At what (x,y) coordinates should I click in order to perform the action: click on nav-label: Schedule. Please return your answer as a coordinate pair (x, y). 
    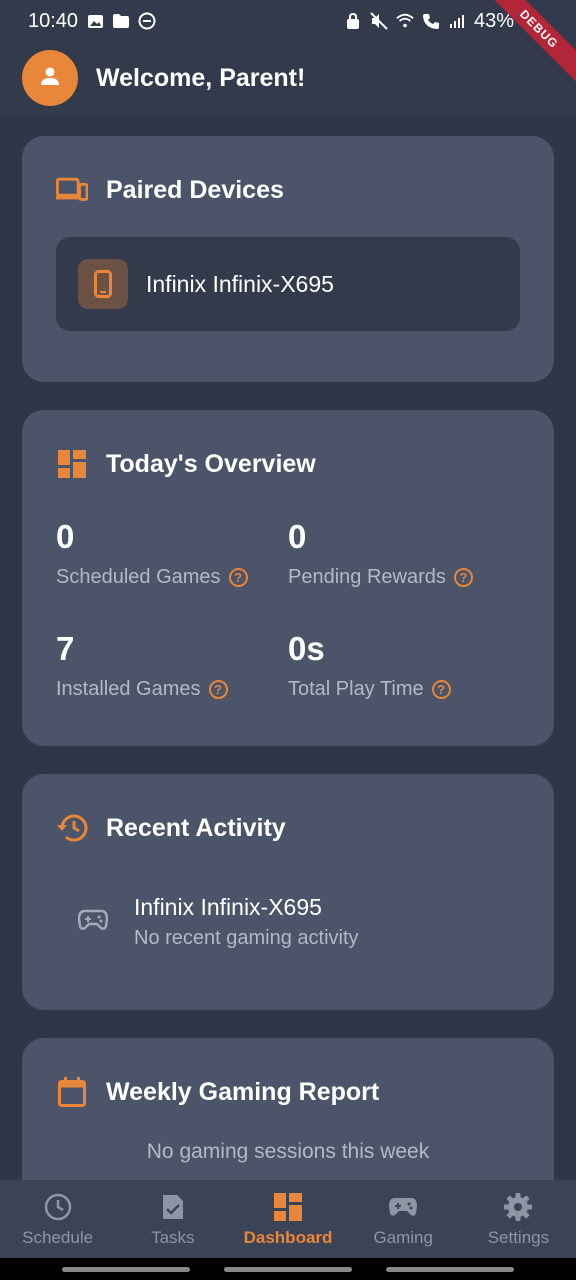
    Looking at the image, I should click on (58, 1237).